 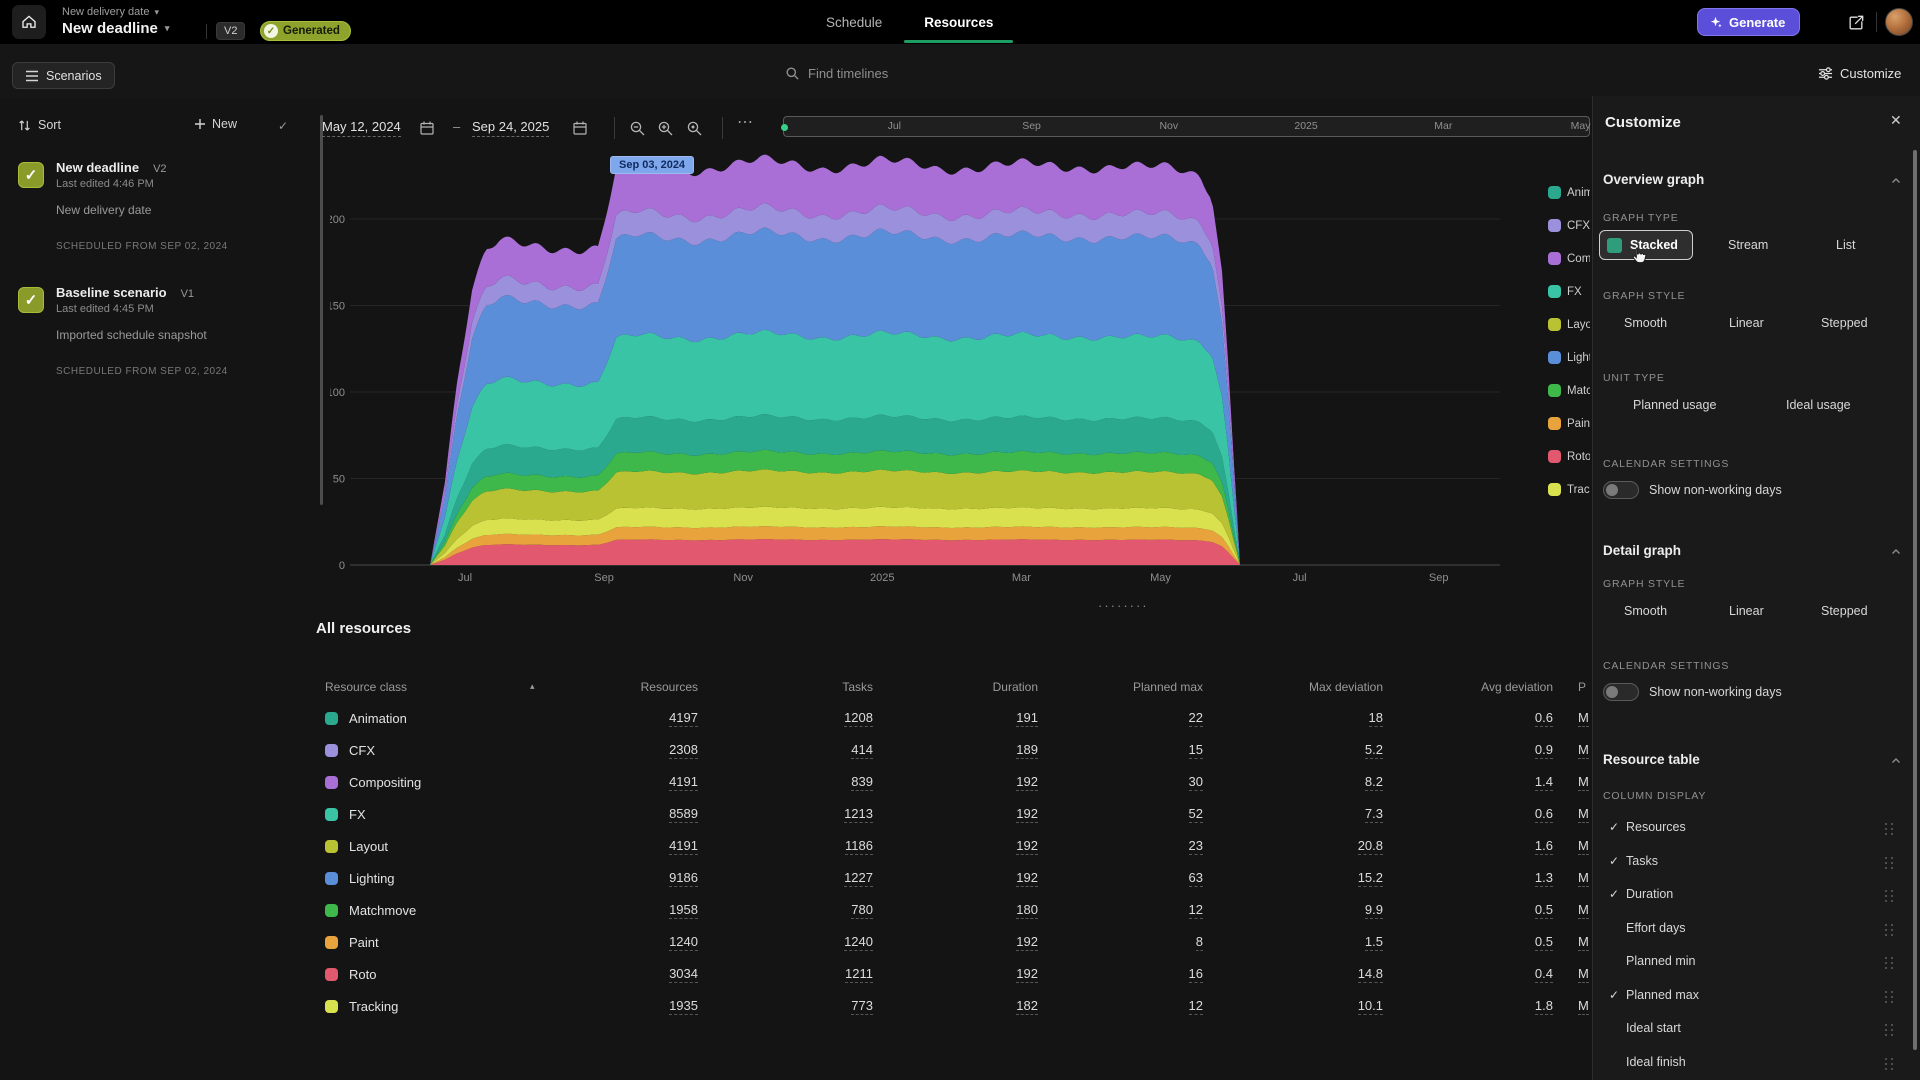 What do you see at coordinates (31, 175) in the screenshot?
I see `scenario-checkbox: ✓` at bounding box center [31, 175].